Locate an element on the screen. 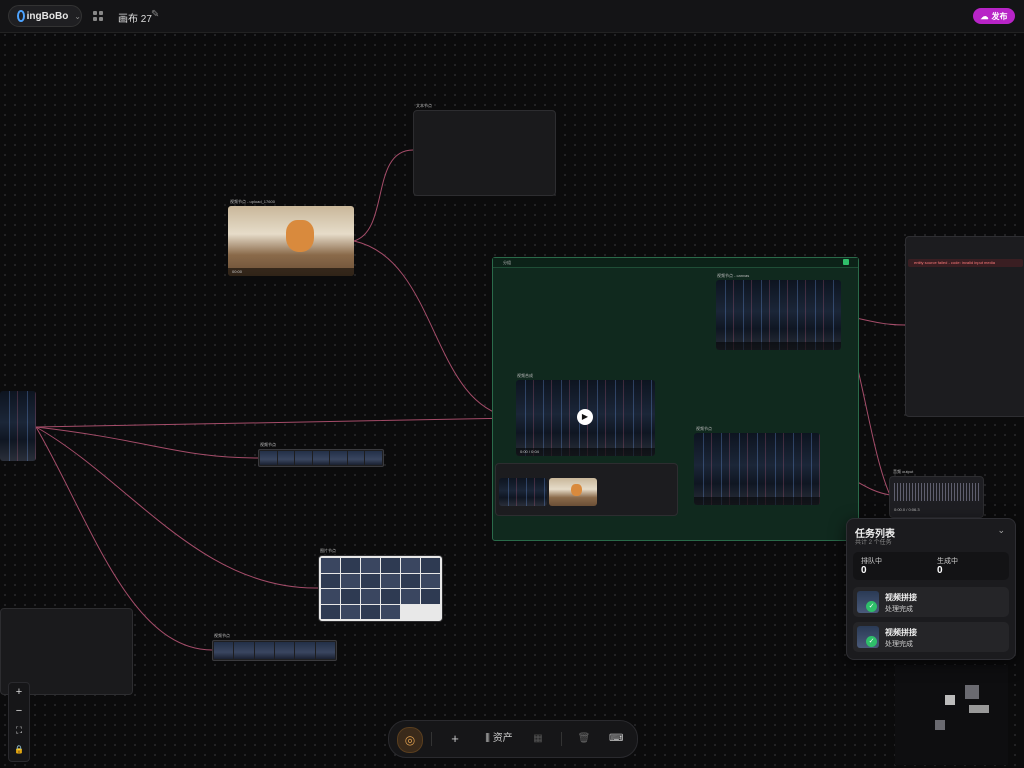 The image size is (1024, 768). text-node is located at coordinates (484, 153).